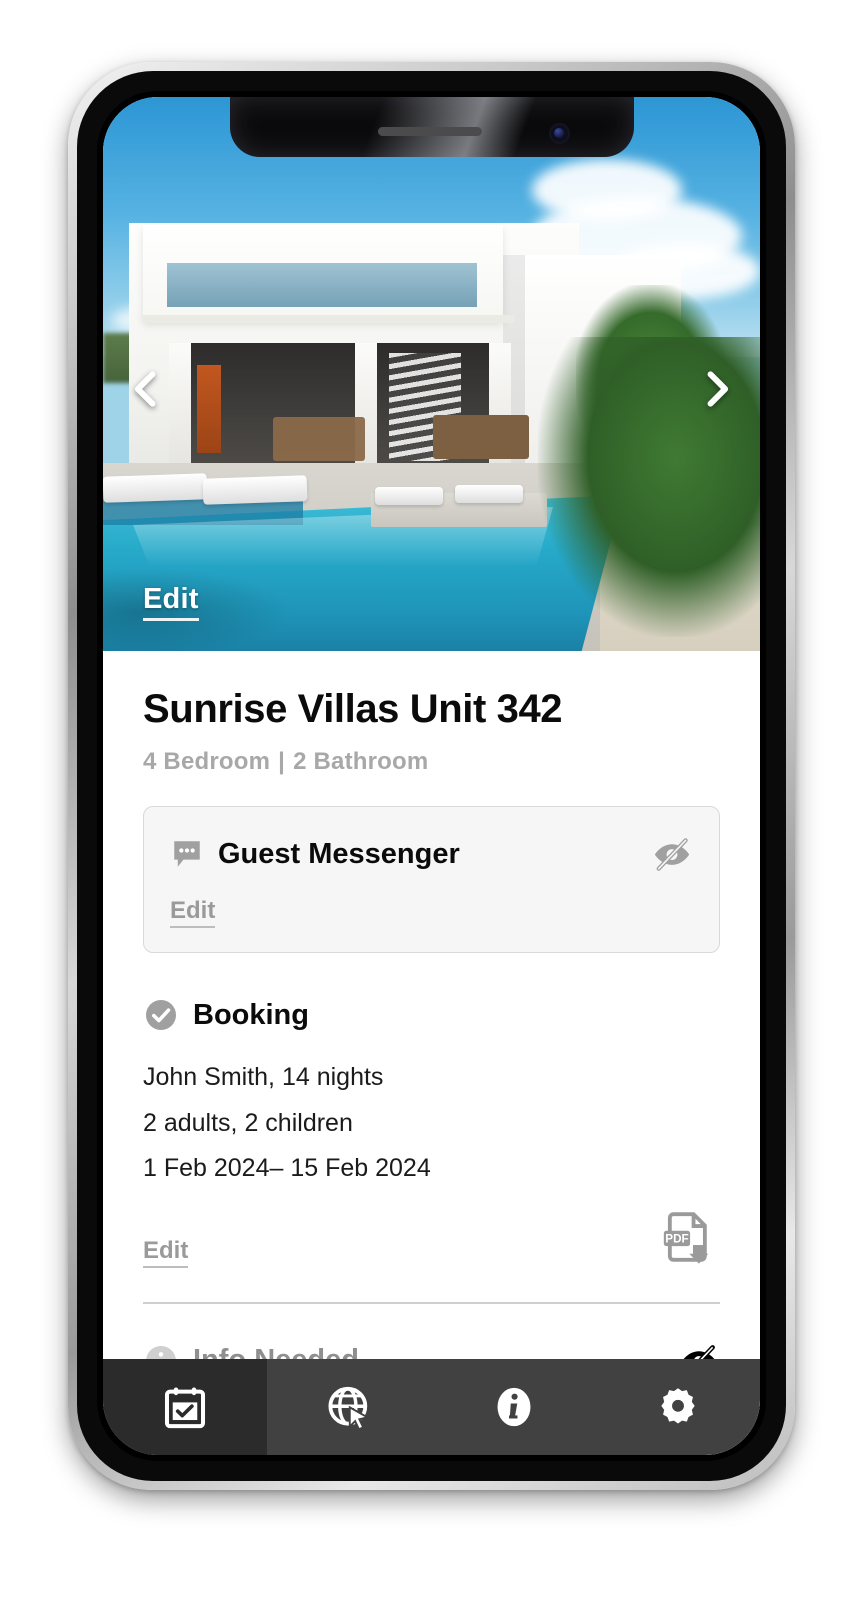  I want to click on svg-text: PDF, so click(676, 1238).